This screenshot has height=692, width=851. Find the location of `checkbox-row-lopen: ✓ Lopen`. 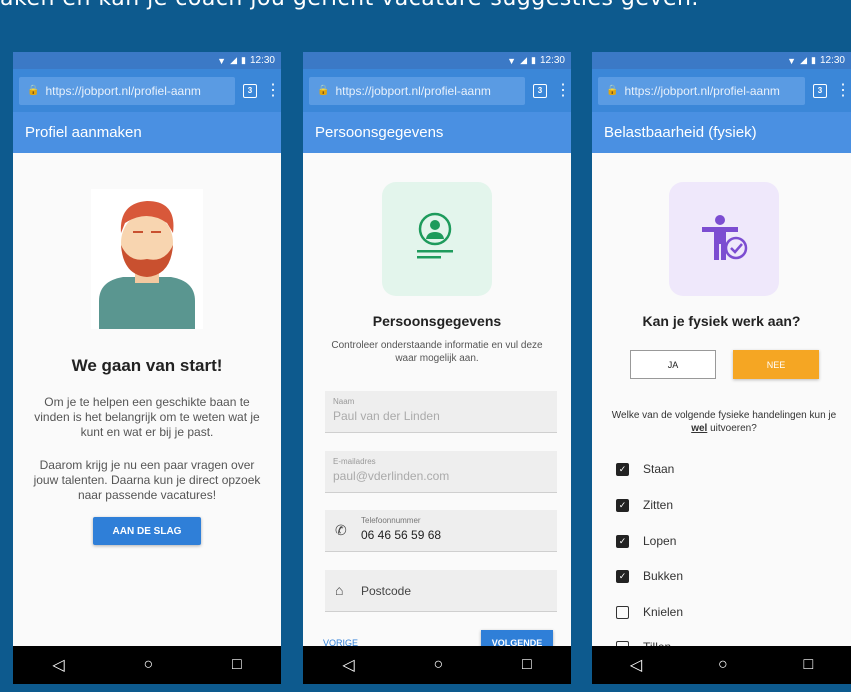

checkbox-row-lopen: ✓ Lopen is located at coordinates (646, 541).